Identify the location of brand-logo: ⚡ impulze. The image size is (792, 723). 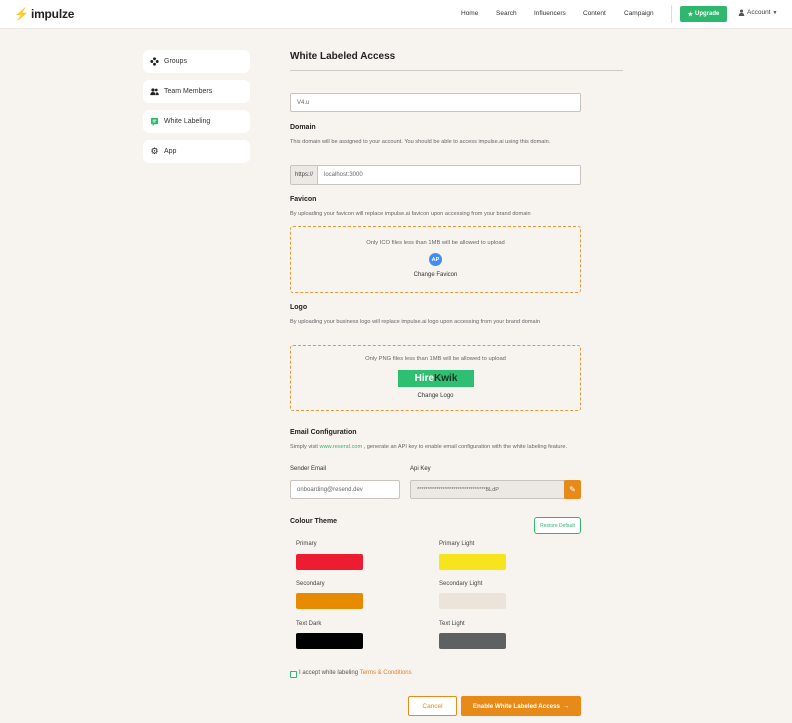
(44, 14).